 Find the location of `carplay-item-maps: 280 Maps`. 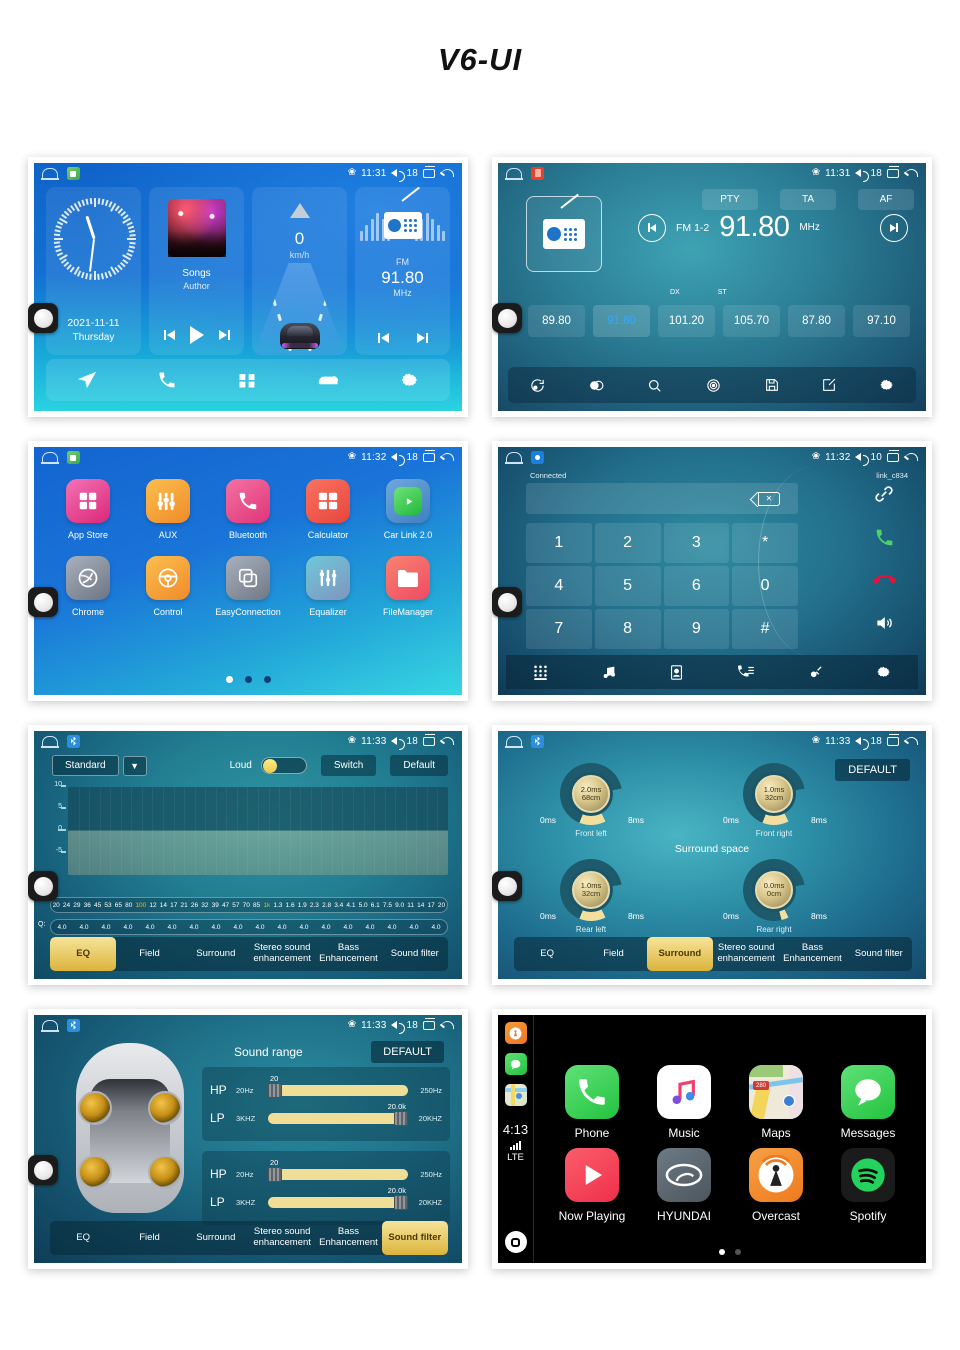

carplay-item-maps: 280 Maps is located at coordinates (776, 1102).